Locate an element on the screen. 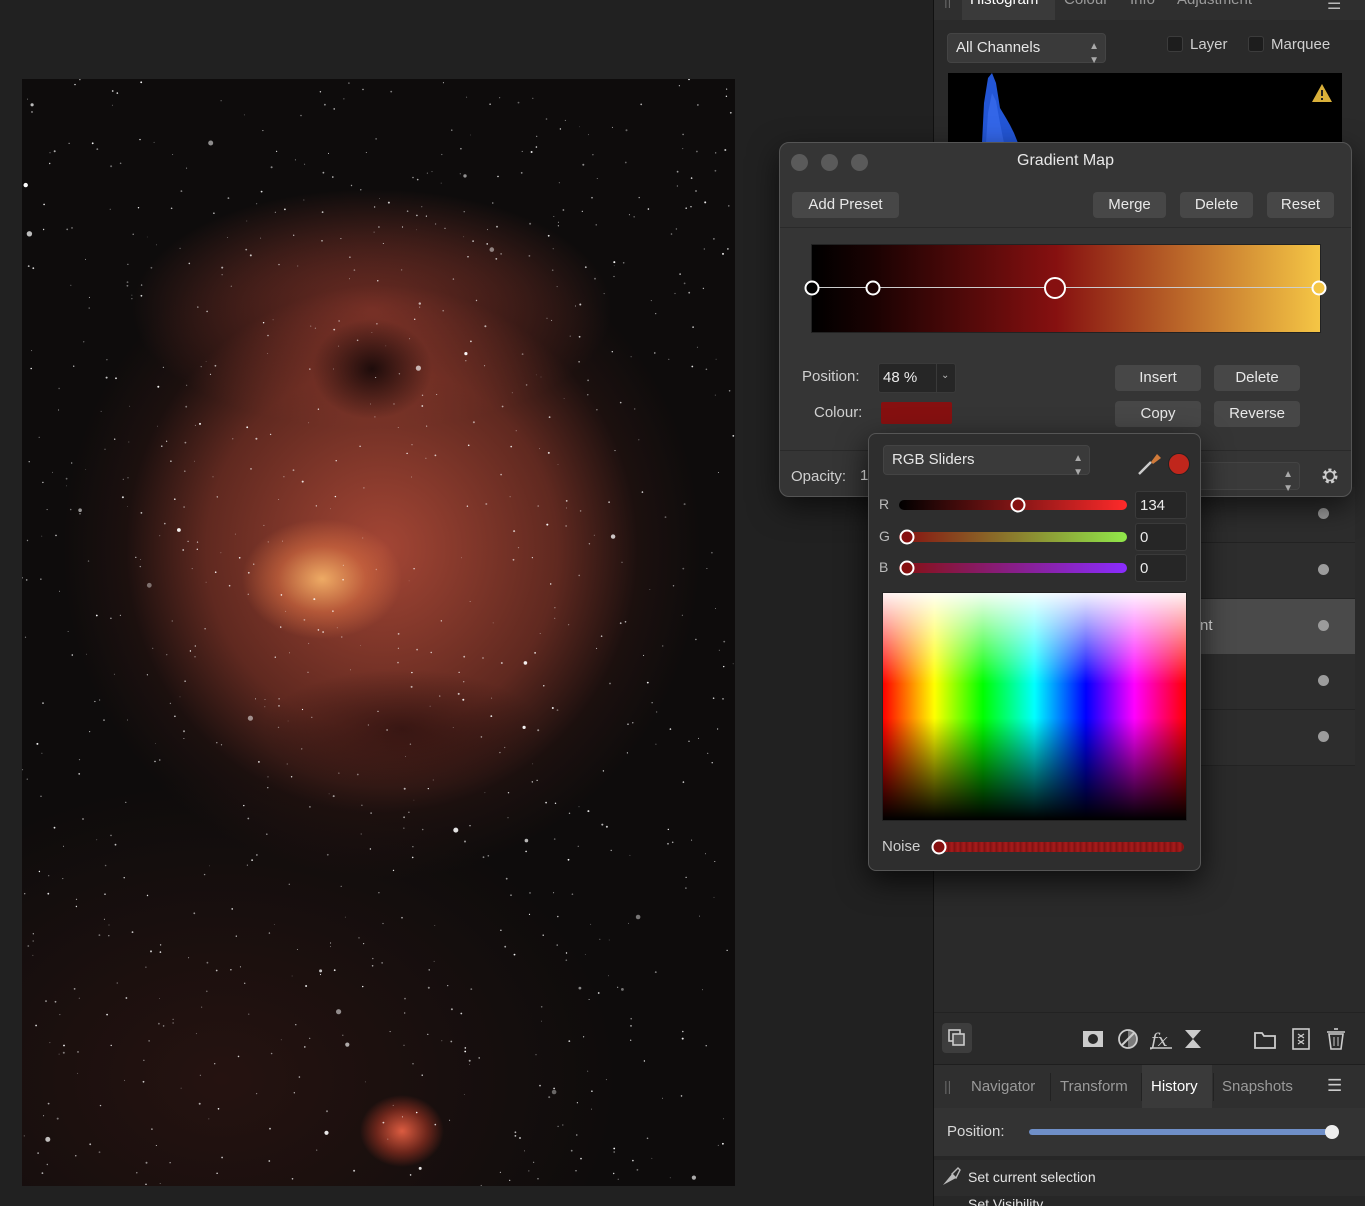 Image resolution: width=1365 pixels, height=1206 pixels. tab-adjustment: Adjustment is located at coordinates (1214, 4).